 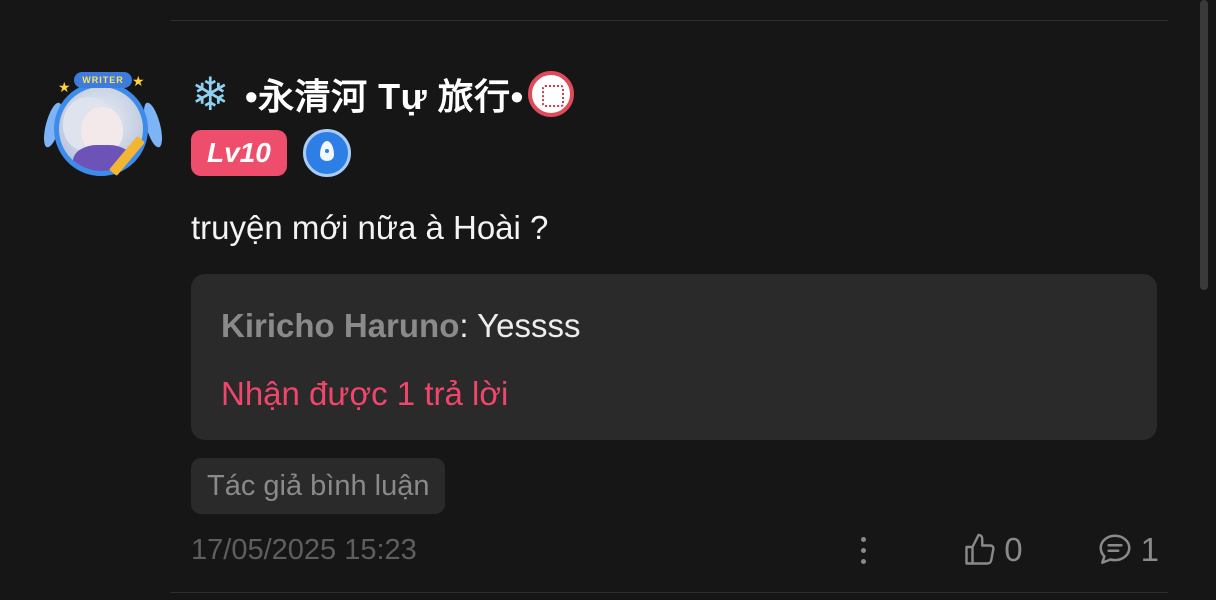 What do you see at coordinates (674, 326) in the screenshot?
I see `reply-preview-line: Kiricho Haruno: Yessss` at bounding box center [674, 326].